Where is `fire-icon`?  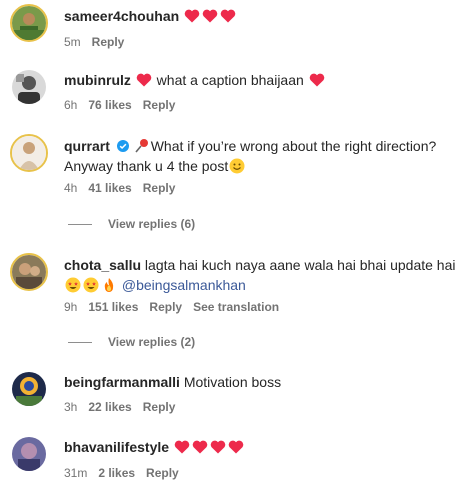 fire-icon is located at coordinates (109, 285).